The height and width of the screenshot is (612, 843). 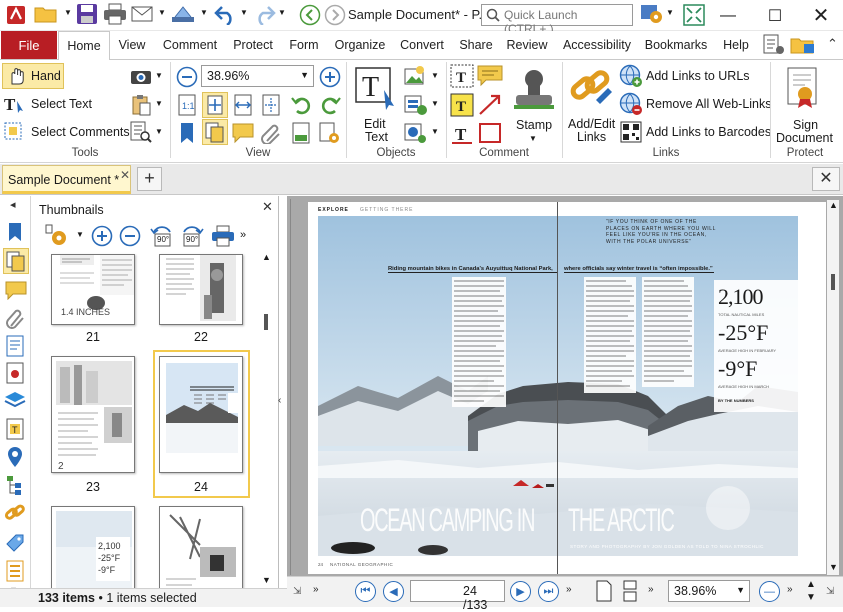 I want to click on tab-convert: Convert, so click(x=422, y=45).